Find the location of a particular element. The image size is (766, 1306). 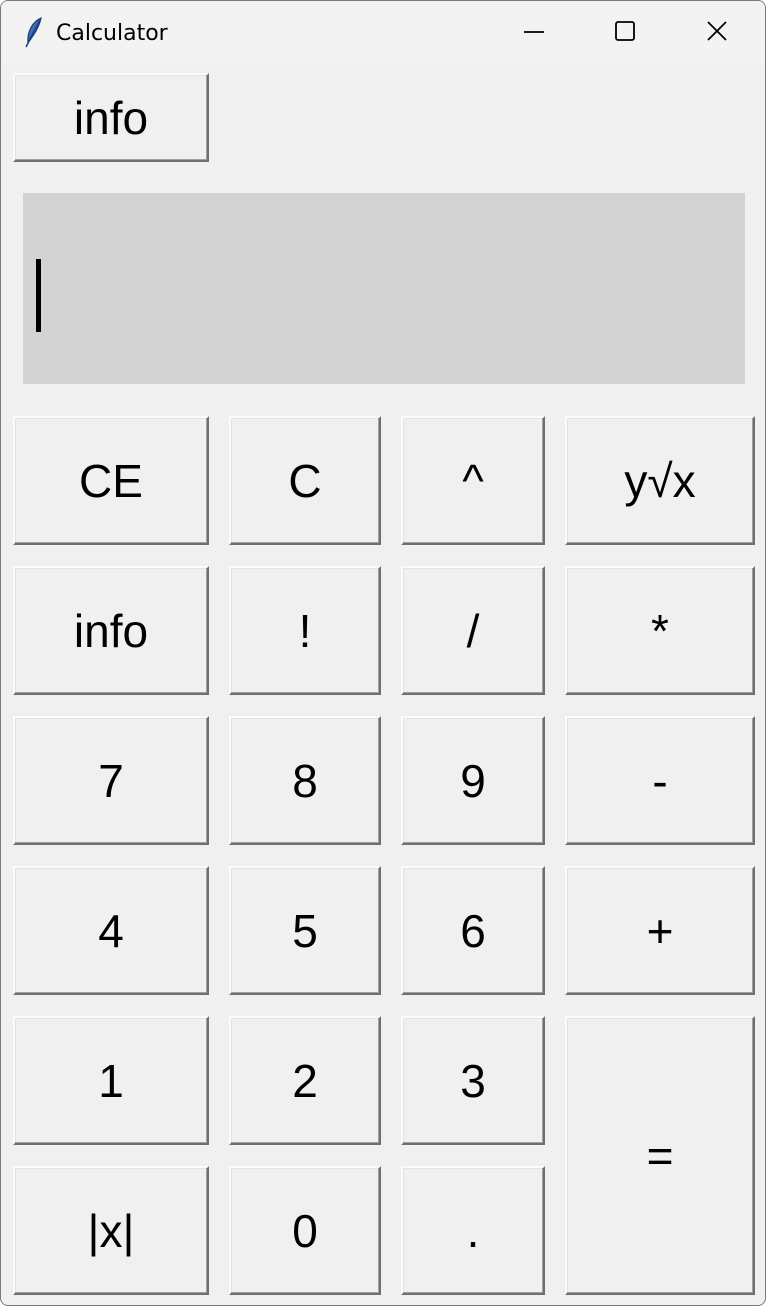

clear-button: C is located at coordinates (305, 480).